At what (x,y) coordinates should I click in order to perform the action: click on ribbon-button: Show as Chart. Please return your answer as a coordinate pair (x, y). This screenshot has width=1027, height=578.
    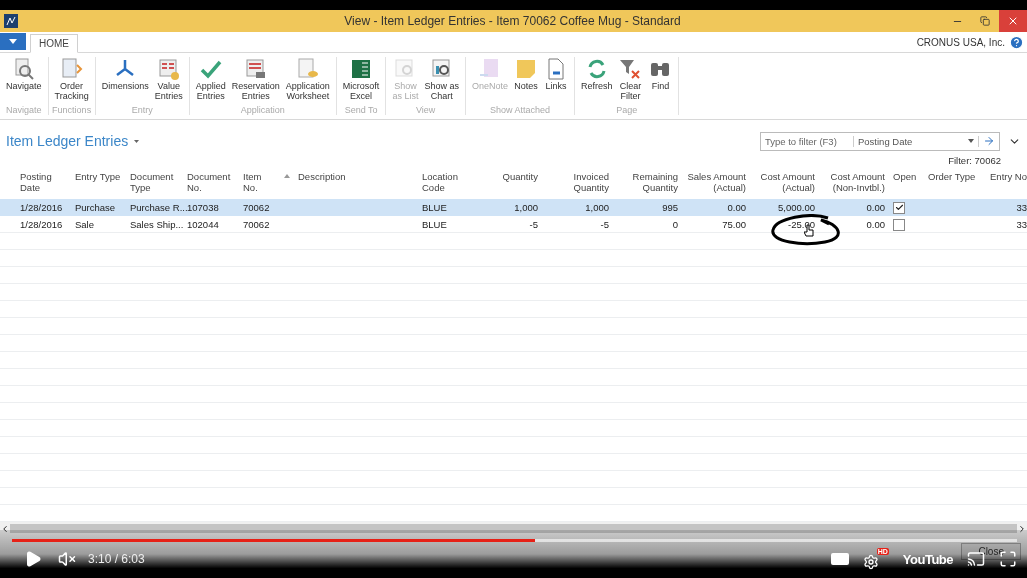
    Looking at the image, I should click on (441, 81).